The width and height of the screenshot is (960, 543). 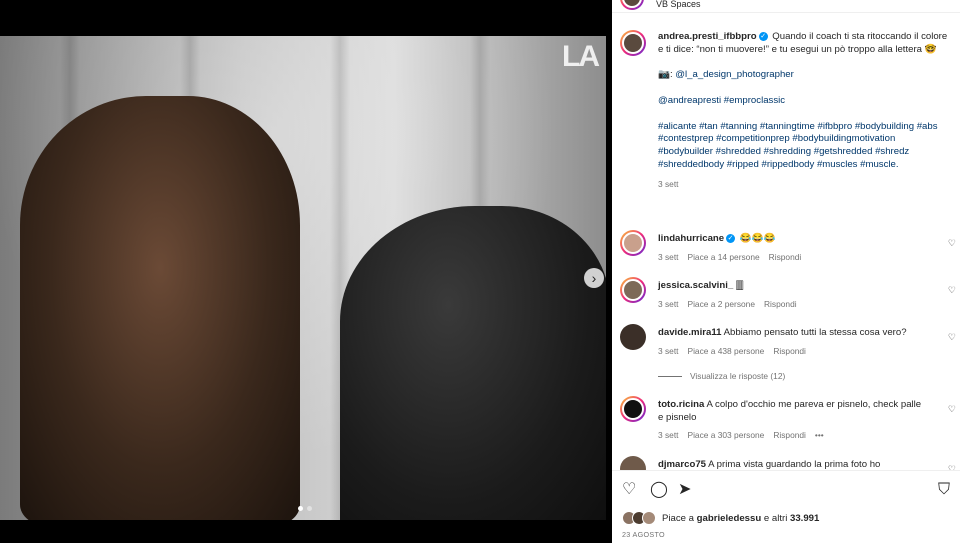 What do you see at coordinates (707, 36) in the screenshot?
I see `caption-username: andrea.presti_ifbbpro` at bounding box center [707, 36].